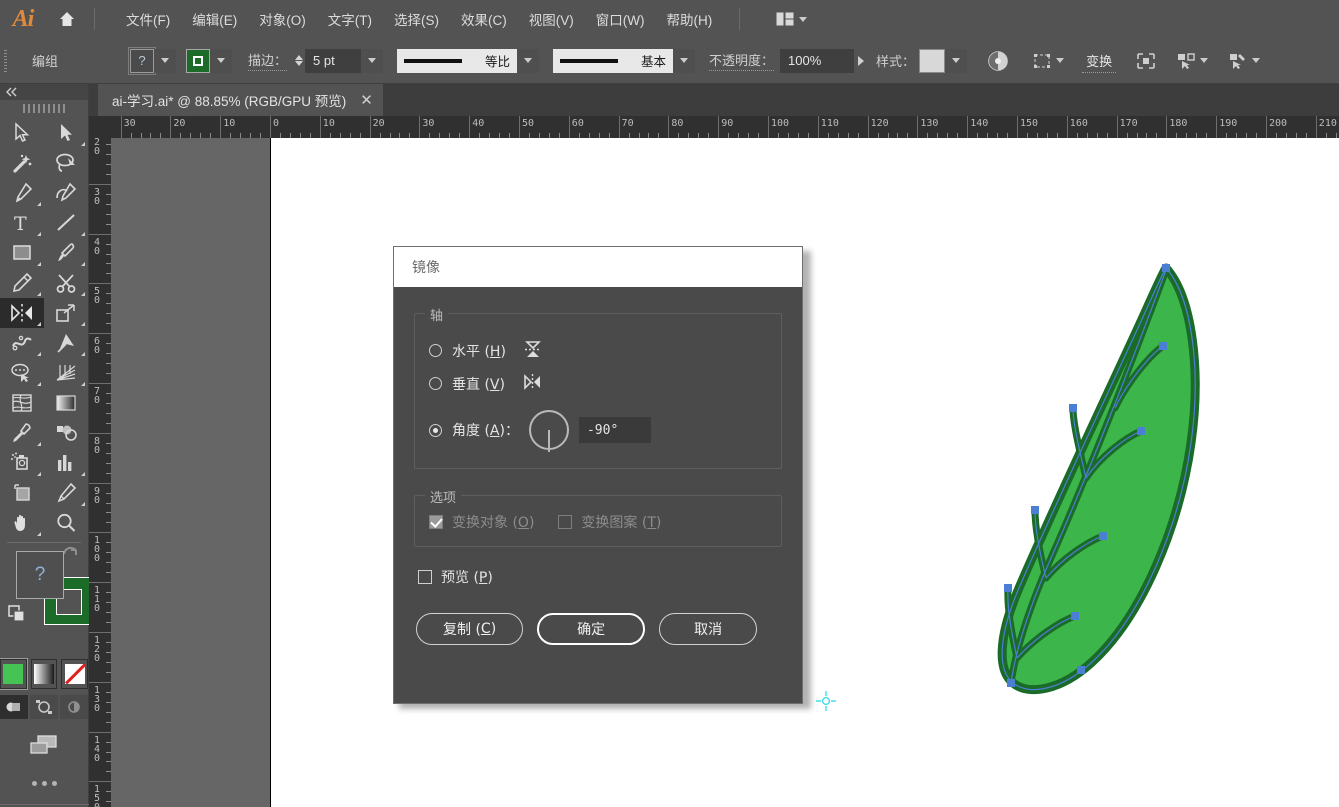 The width and height of the screenshot is (1339, 807). Describe the element at coordinates (457, 60) in the screenshot. I see `variable-width-profile-select: 等比` at that location.